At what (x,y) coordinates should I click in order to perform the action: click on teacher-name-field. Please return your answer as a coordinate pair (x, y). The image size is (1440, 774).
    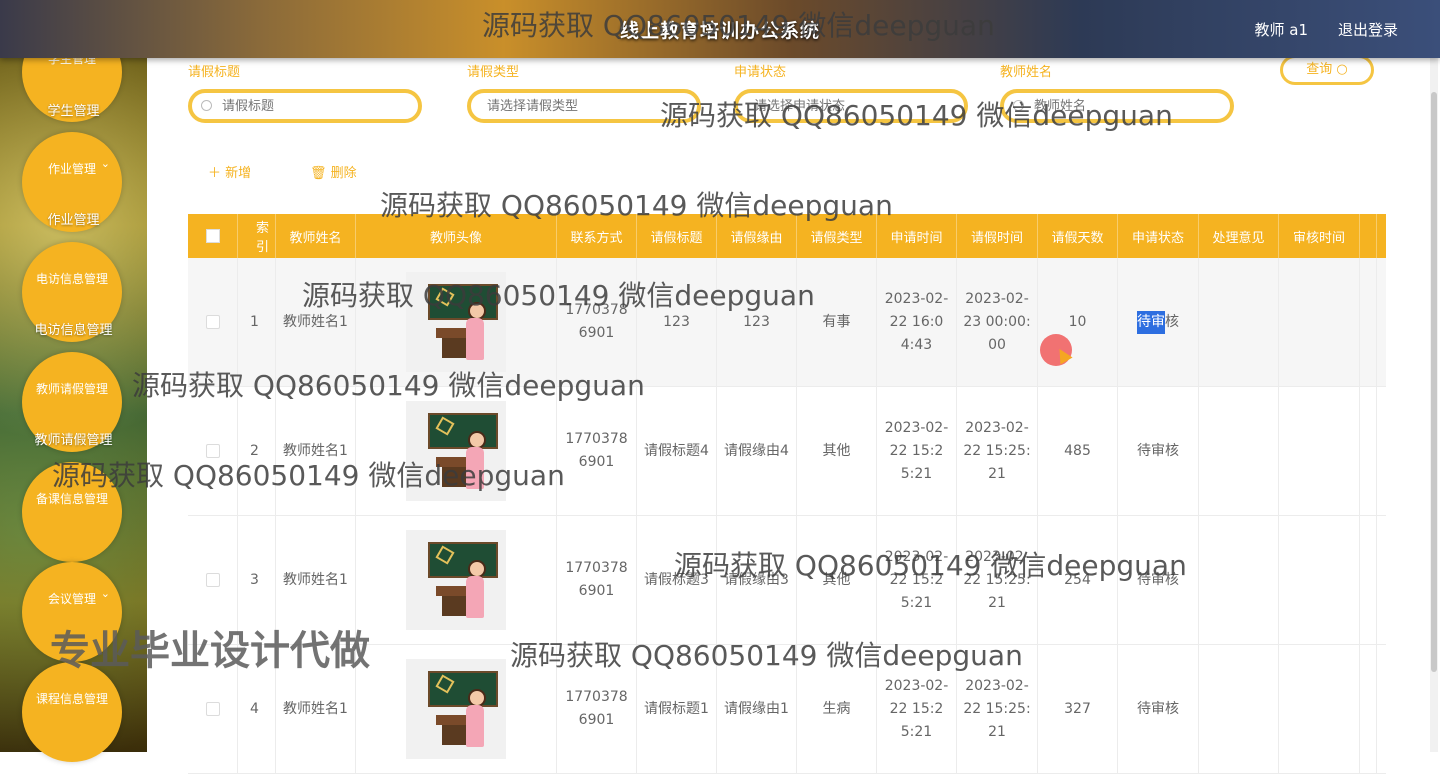
    Looking at the image, I should click on (1117, 106).